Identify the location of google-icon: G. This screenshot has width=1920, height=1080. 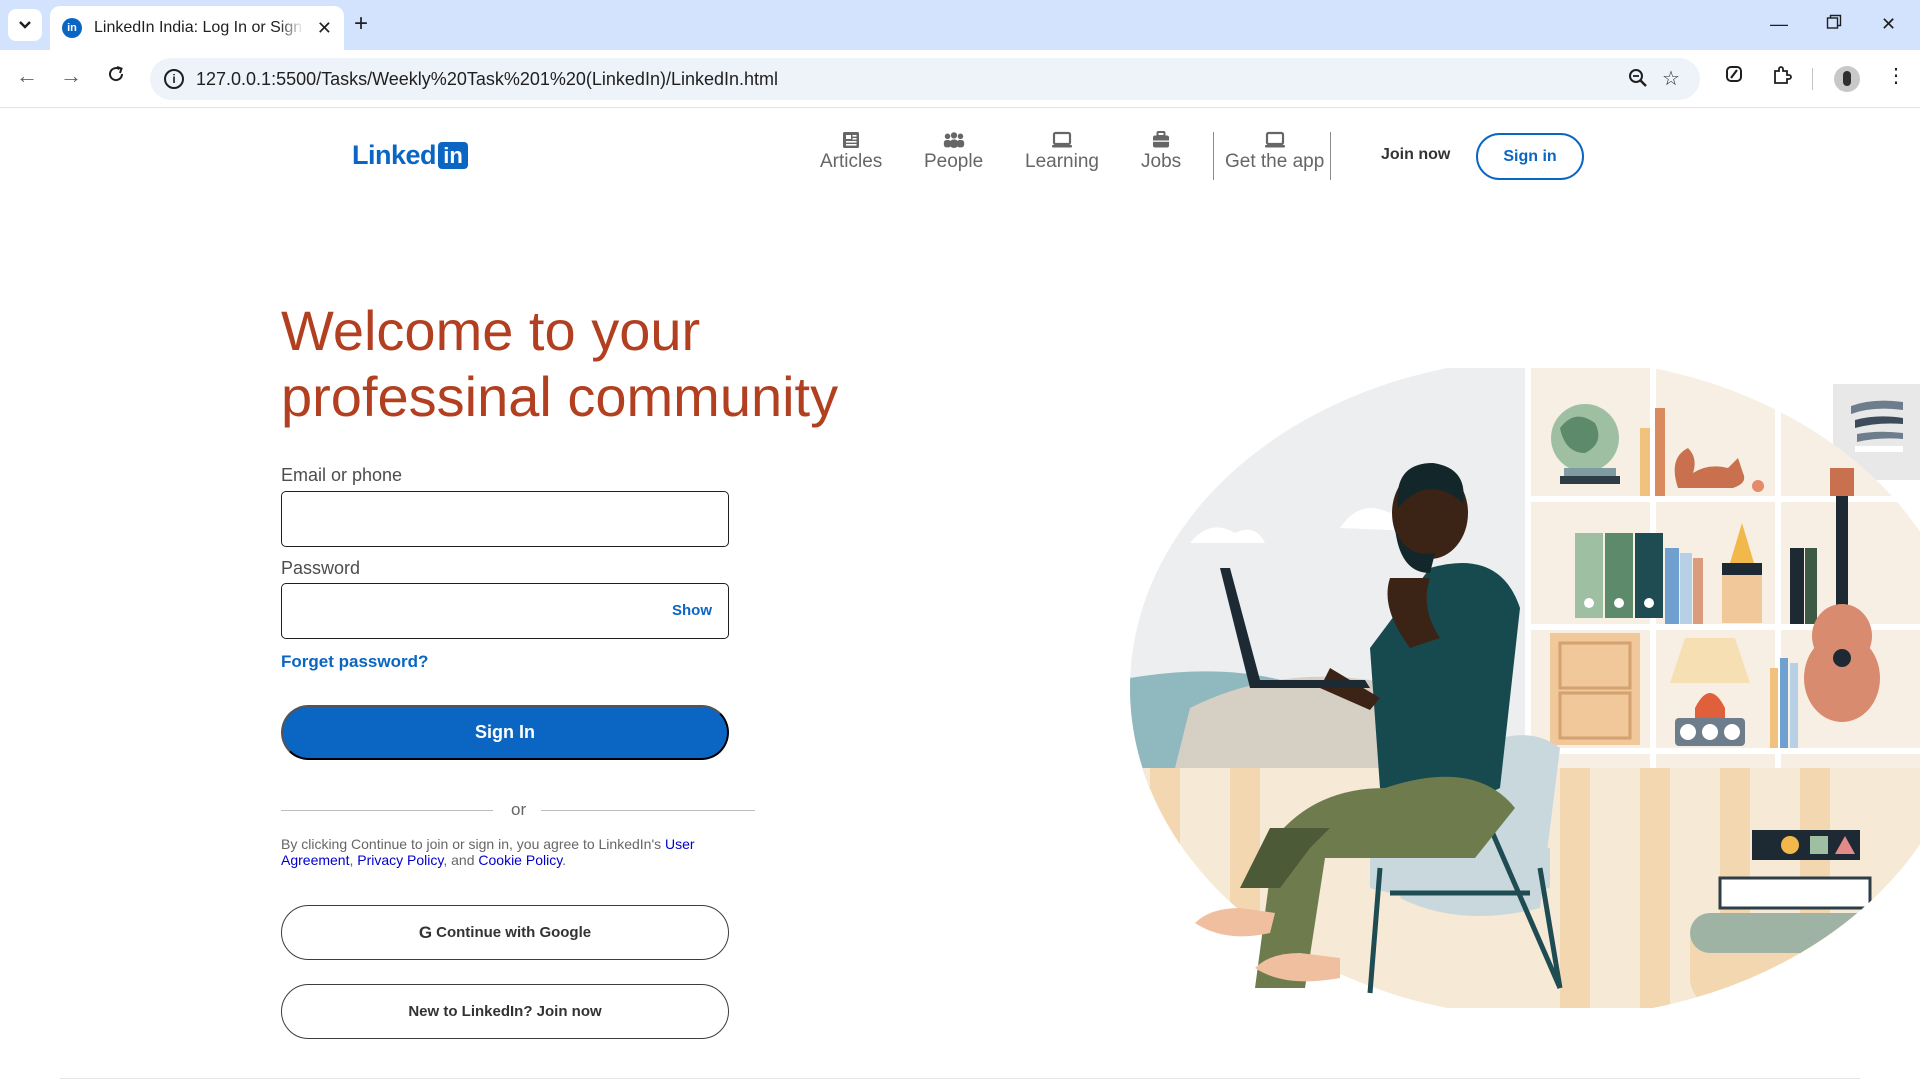
(425, 932).